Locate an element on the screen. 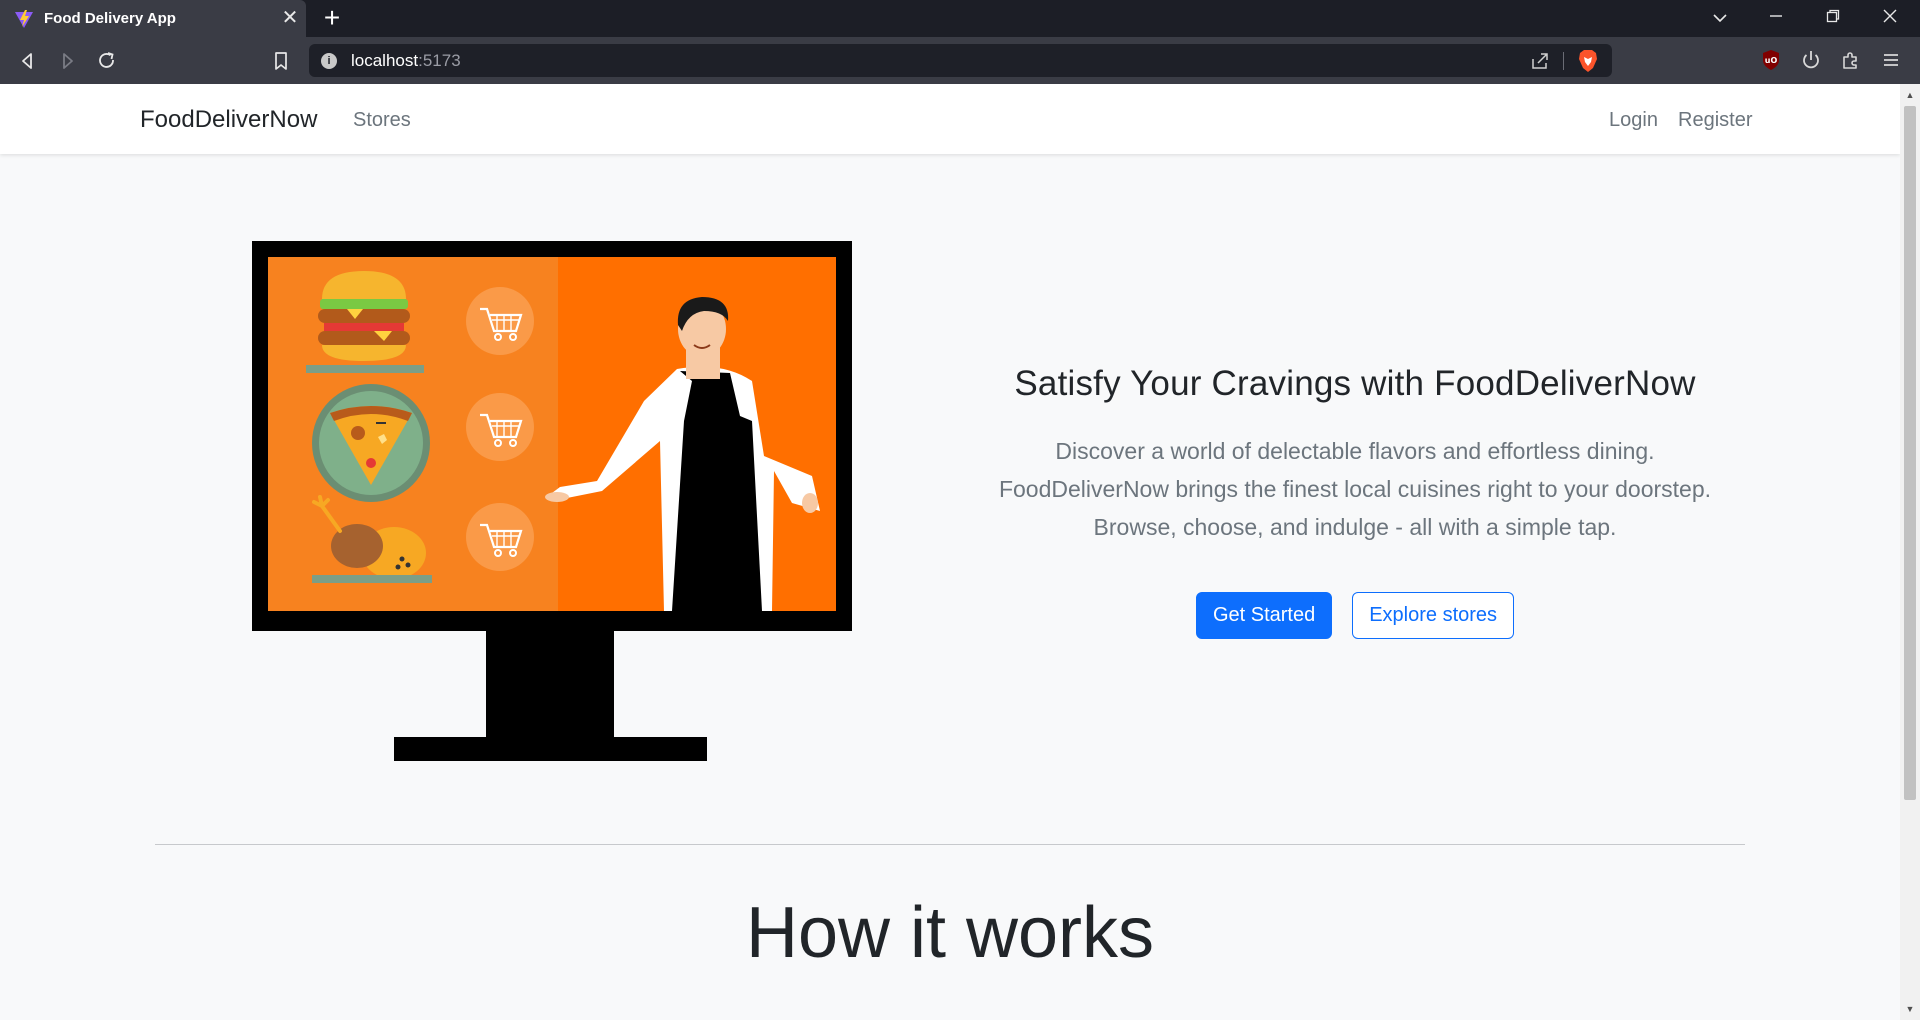 This screenshot has height=1020, width=1920. browser-tab: Food Delivery App ✕ is located at coordinates (153, 18).